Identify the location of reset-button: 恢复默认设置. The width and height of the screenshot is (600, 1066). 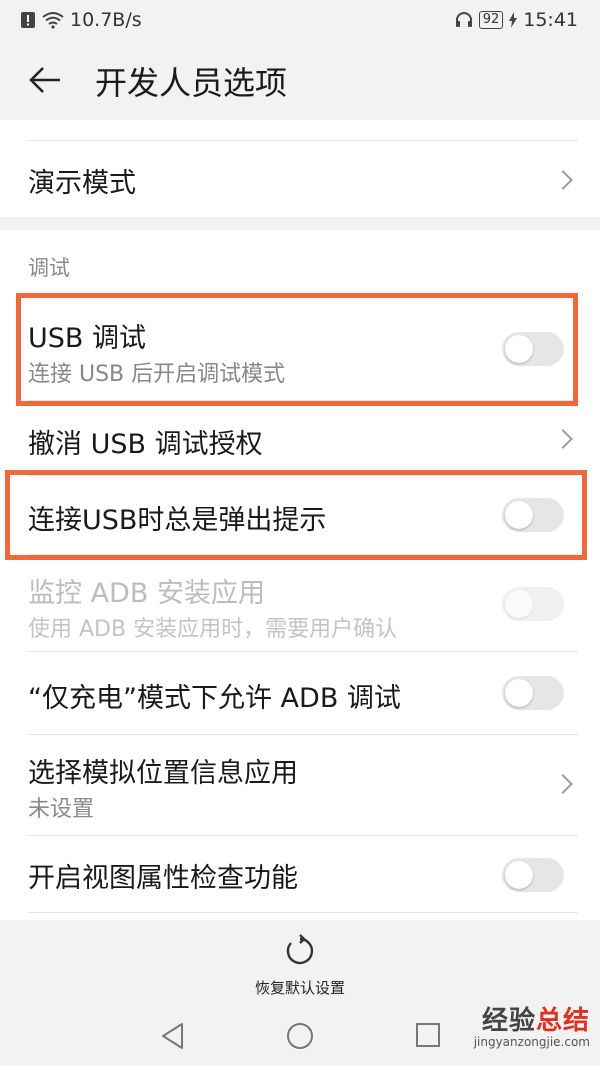
(300, 965).